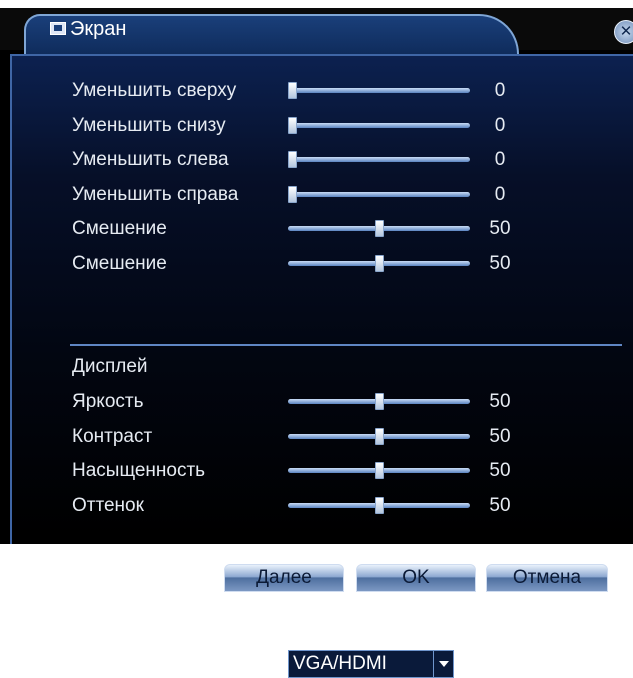  I want to click on close-icon: ✕, so click(623, 32).